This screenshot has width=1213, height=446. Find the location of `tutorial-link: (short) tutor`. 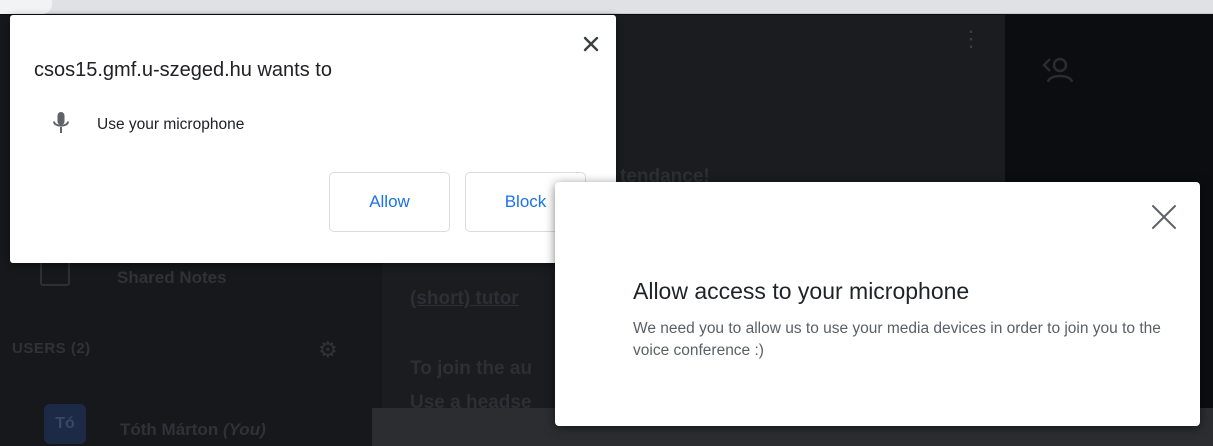

tutorial-link: (short) tutor is located at coordinates (464, 298).